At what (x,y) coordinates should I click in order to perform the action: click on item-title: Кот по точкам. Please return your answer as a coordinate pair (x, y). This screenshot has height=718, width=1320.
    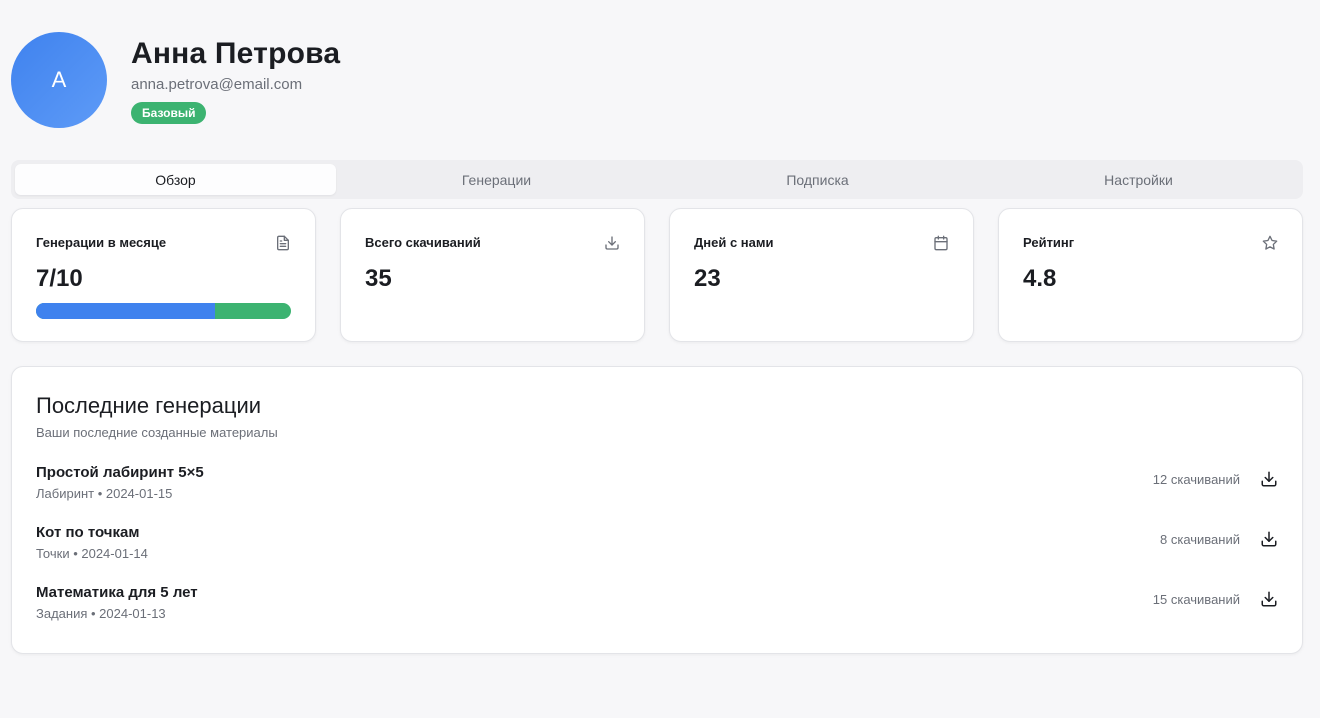
    Looking at the image, I should click on (88, 532).